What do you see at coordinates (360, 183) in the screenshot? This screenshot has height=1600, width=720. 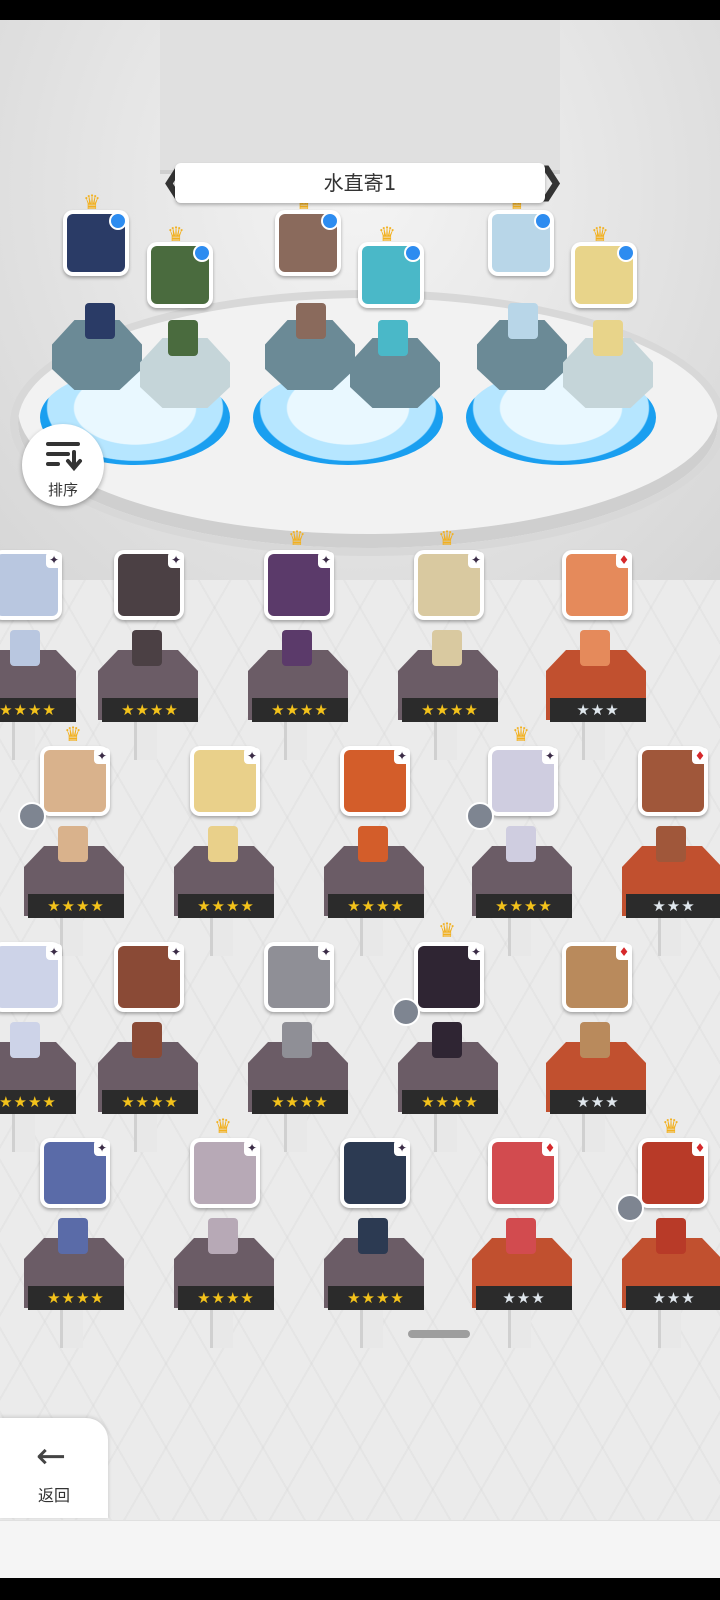 I see `team-name: 水直寄1` at bounding box center [360, 183].